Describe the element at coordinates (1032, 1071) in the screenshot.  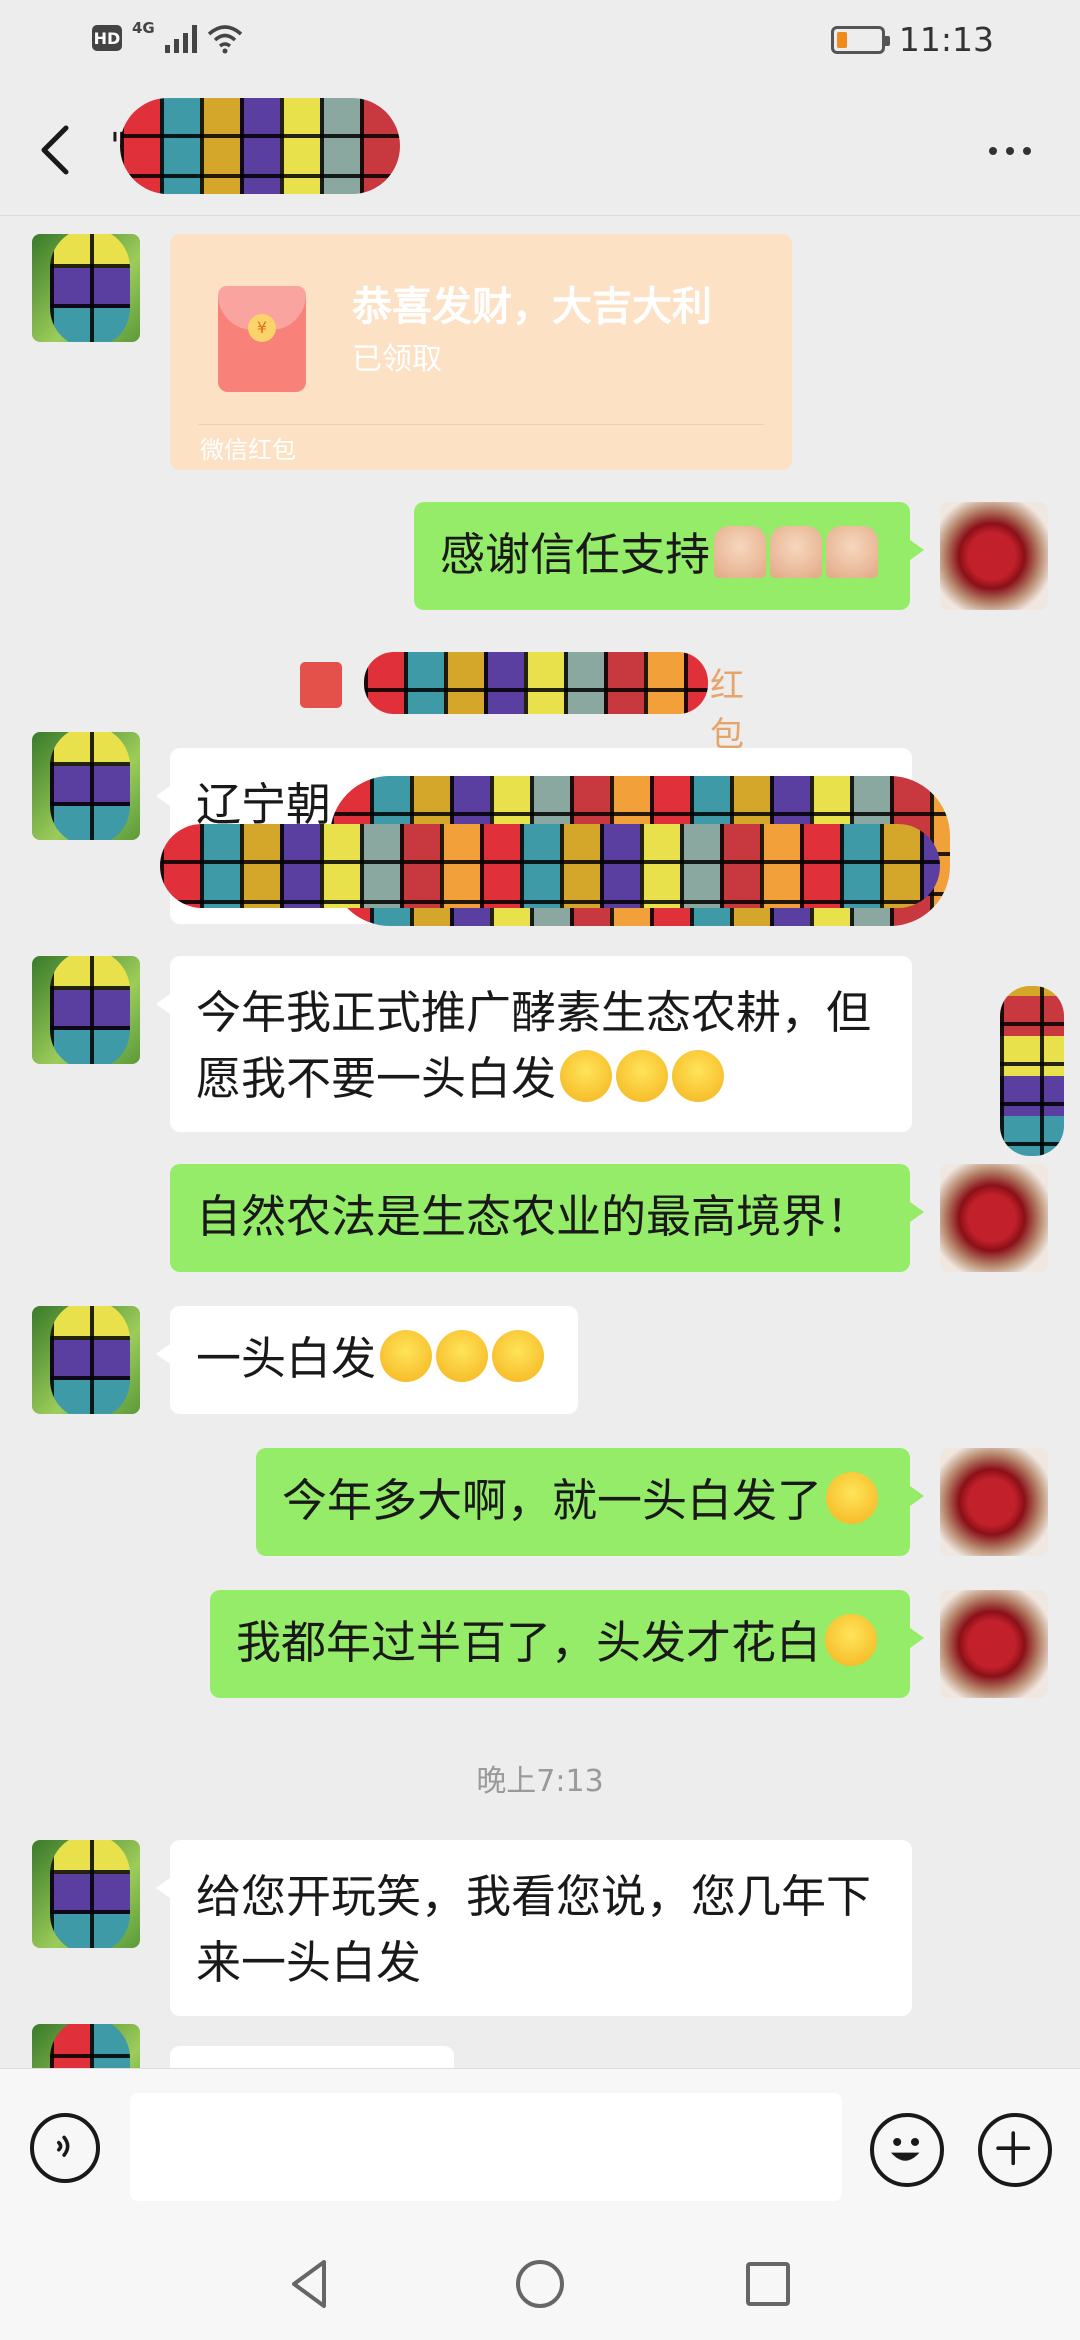
I see `side-redaction` at that location.